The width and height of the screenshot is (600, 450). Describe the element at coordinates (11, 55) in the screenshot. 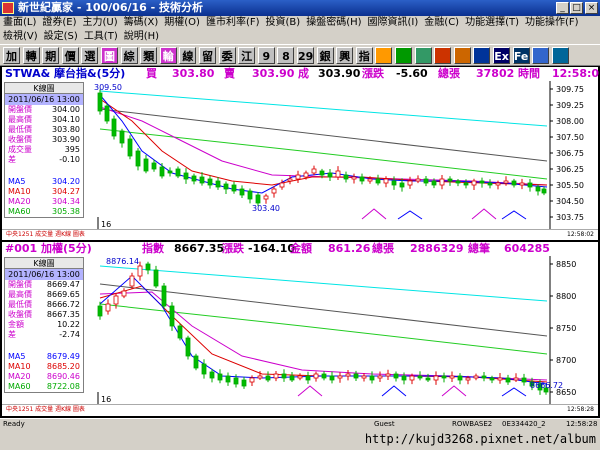

I see `toolbar-button-0: 加` at that location.